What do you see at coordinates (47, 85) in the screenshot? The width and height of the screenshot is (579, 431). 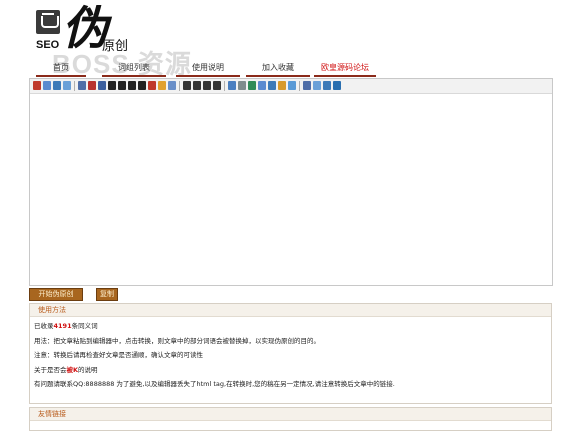 I see `copy-icon` at bounding box center [47, 85].